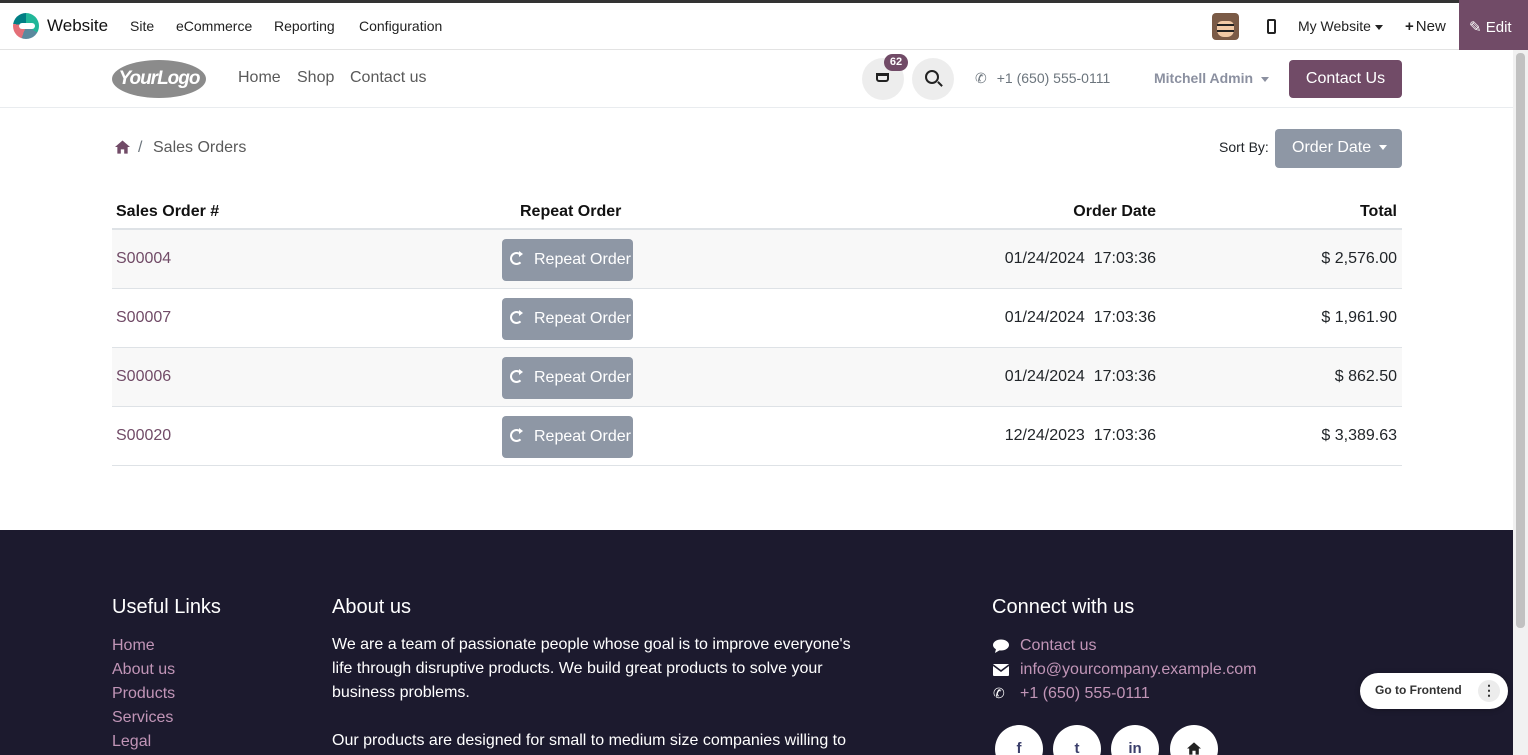  I want to click on footer-link-home: Home, so click(133, 646).